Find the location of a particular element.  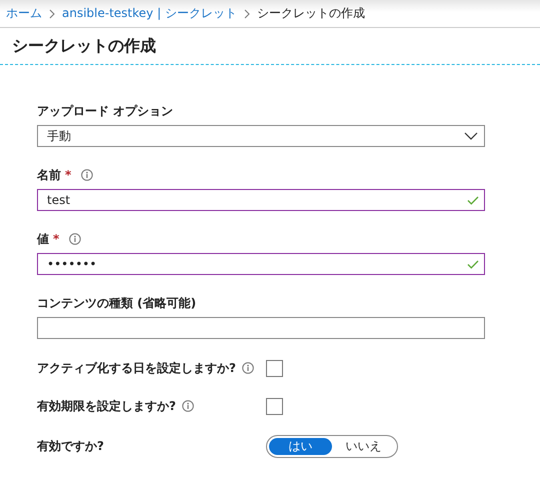

field-label: アクティブ化する日を設定しますか? is located at coordinates (136, 368).